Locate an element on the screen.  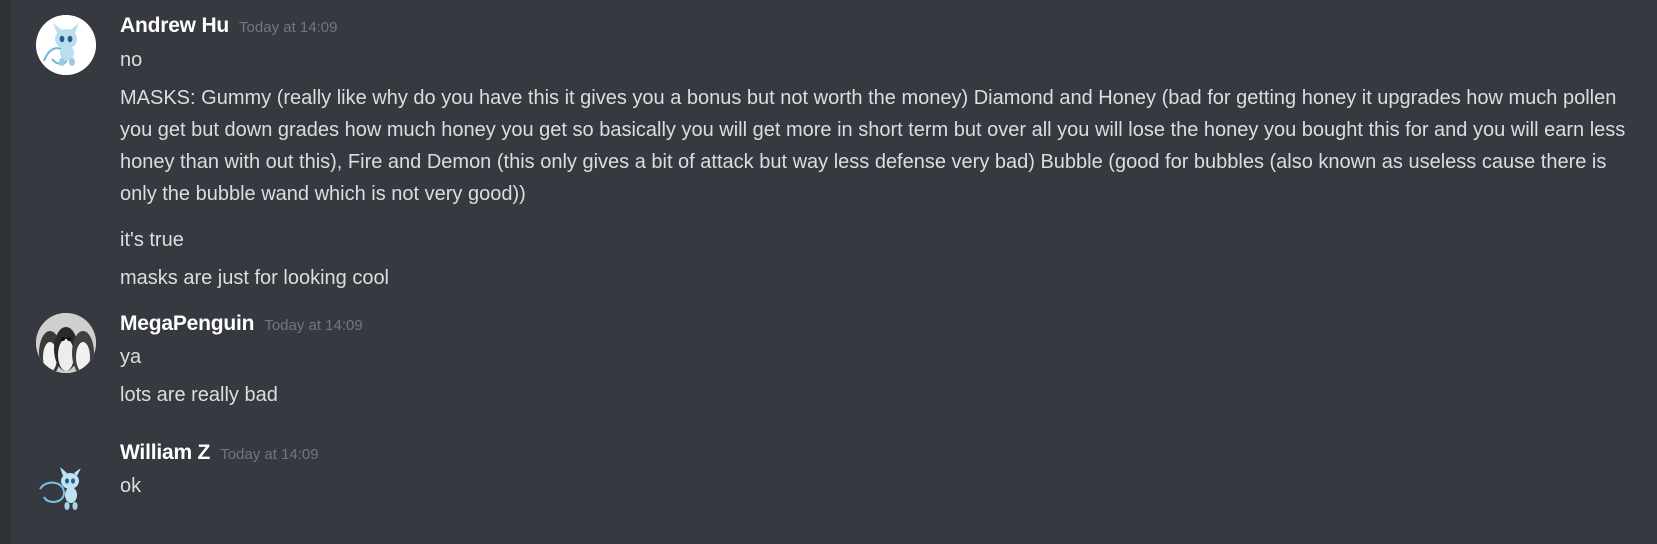
username: William Z is located at coordinates (165, 452).